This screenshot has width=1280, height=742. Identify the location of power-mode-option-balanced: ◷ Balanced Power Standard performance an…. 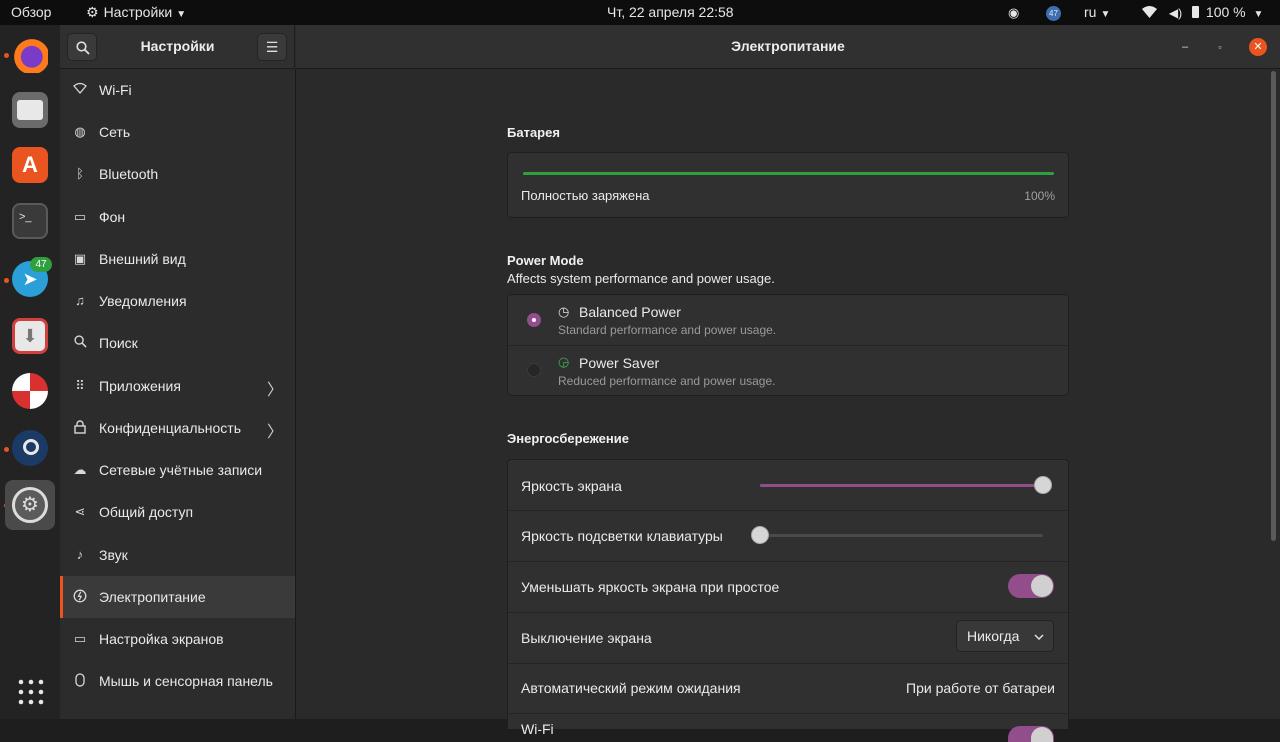
(788, 320).